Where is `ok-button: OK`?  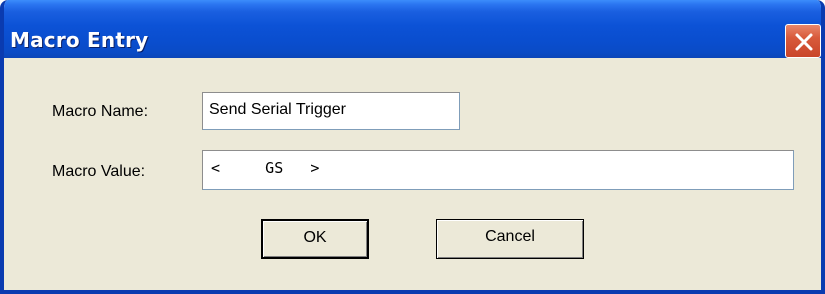
ok-button: OK is located at coordinates (315, 239).